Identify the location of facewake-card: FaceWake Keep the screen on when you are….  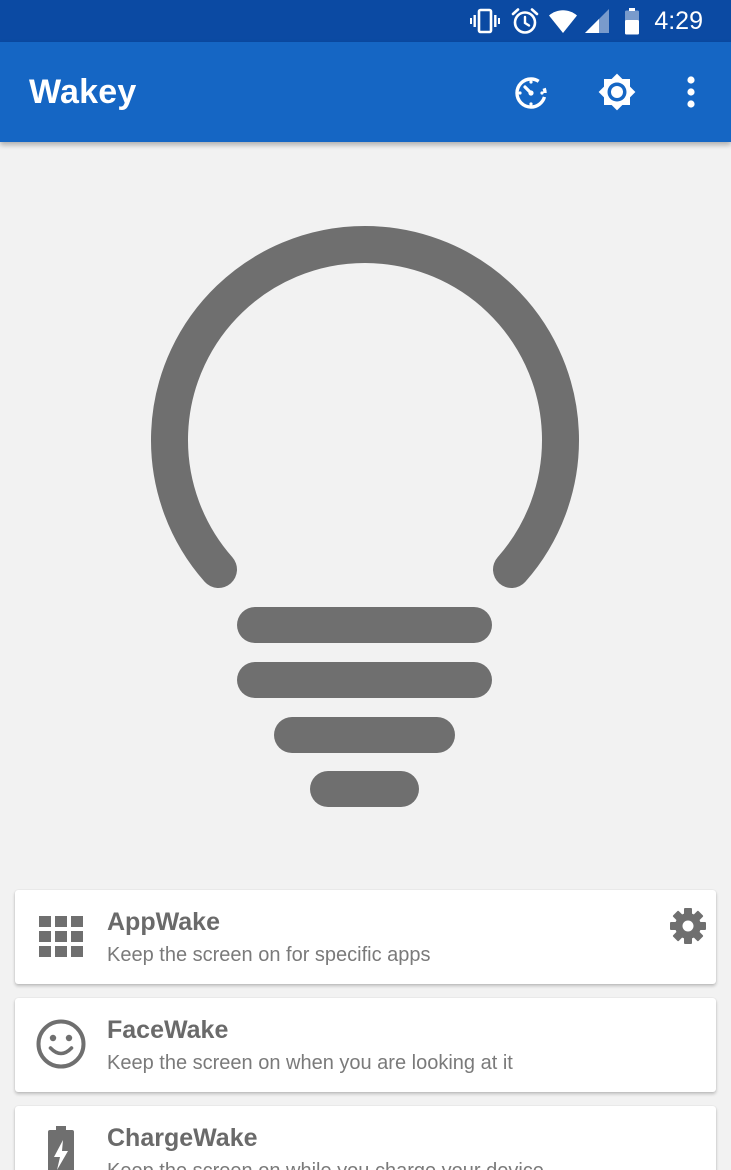
(365, 1045).